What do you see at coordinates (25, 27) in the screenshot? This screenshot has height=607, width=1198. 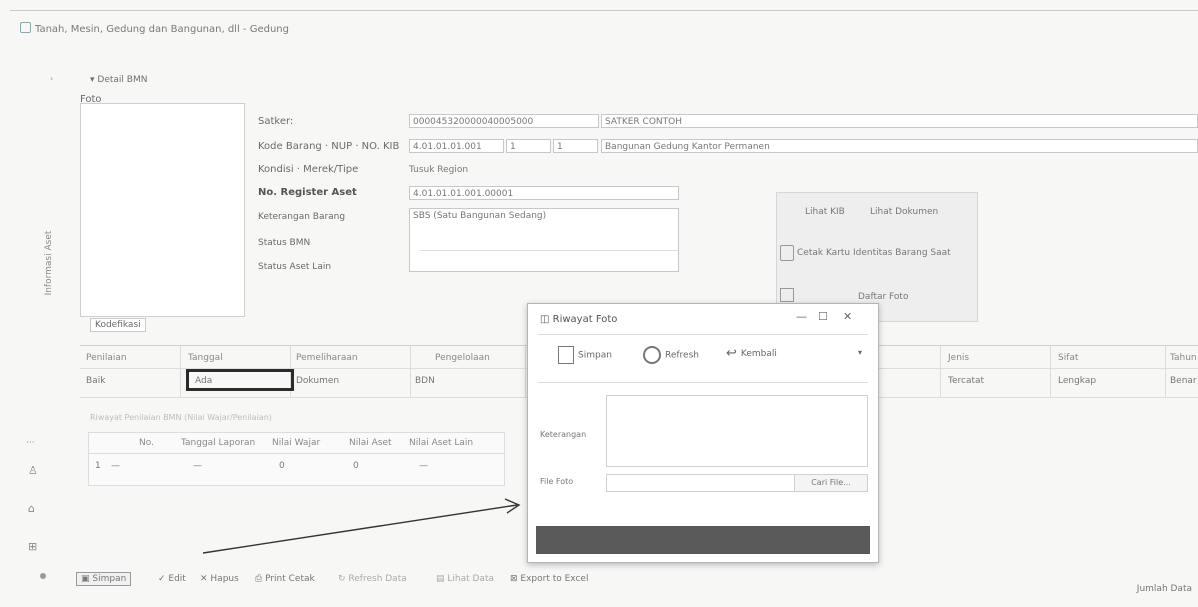 I see `window-icon` at bounding box center [25, 27].